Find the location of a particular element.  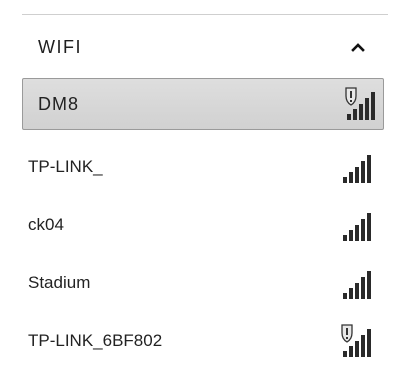

network-item-tp-link: TP-LINK_ is located at coordinates (203, 167).